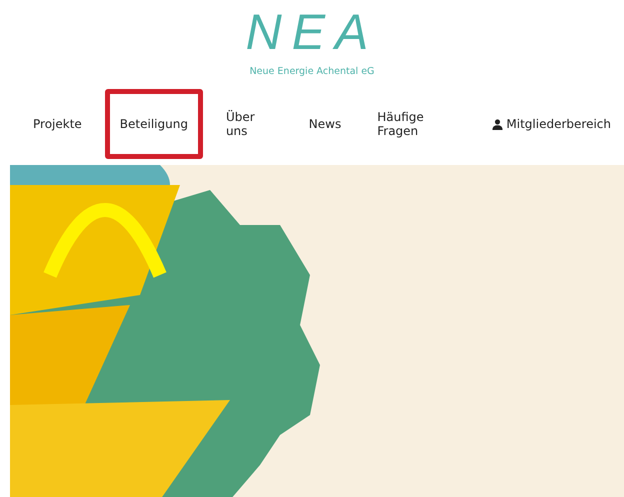 The image size is (624, 497). What do you see at coordinates (325, 124) in the screenshot?
I see `nav-link: News` at bounding box center [325, 124].